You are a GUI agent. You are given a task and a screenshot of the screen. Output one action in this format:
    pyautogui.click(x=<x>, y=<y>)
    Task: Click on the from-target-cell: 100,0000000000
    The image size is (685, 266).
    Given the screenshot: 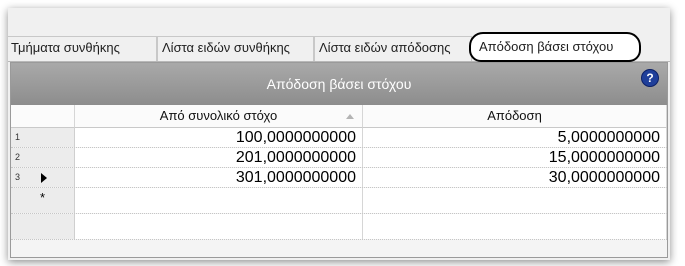 What is the action you would take?
    pyautogui.click(x=219, y=137)
    